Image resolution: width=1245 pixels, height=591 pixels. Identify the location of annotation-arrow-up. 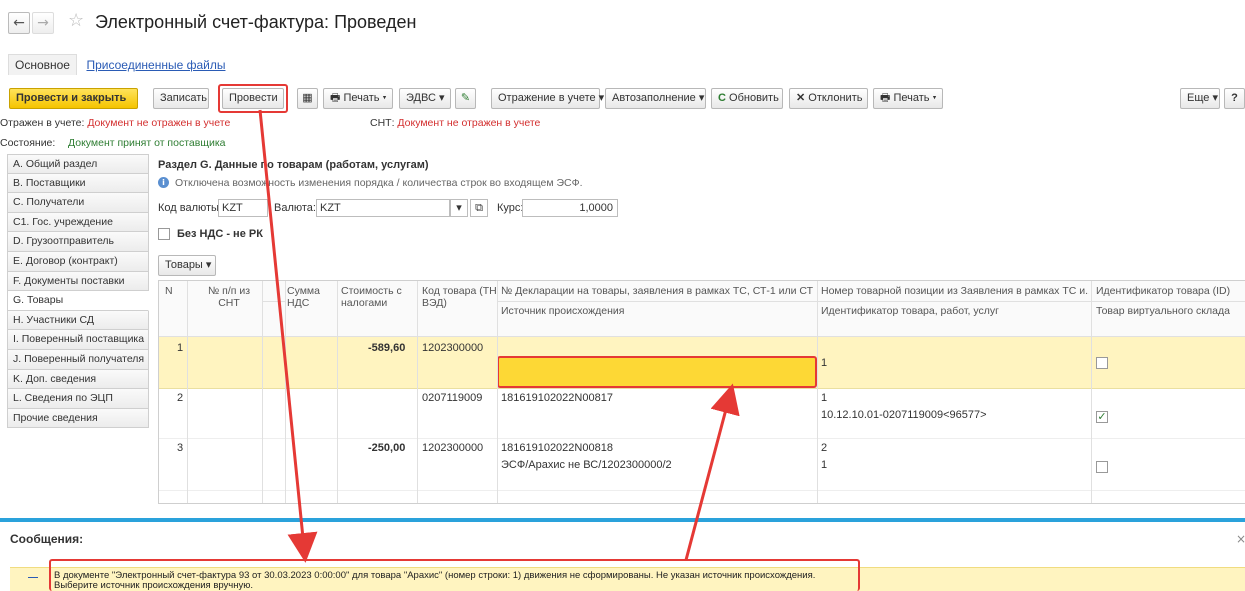
(712, 472).